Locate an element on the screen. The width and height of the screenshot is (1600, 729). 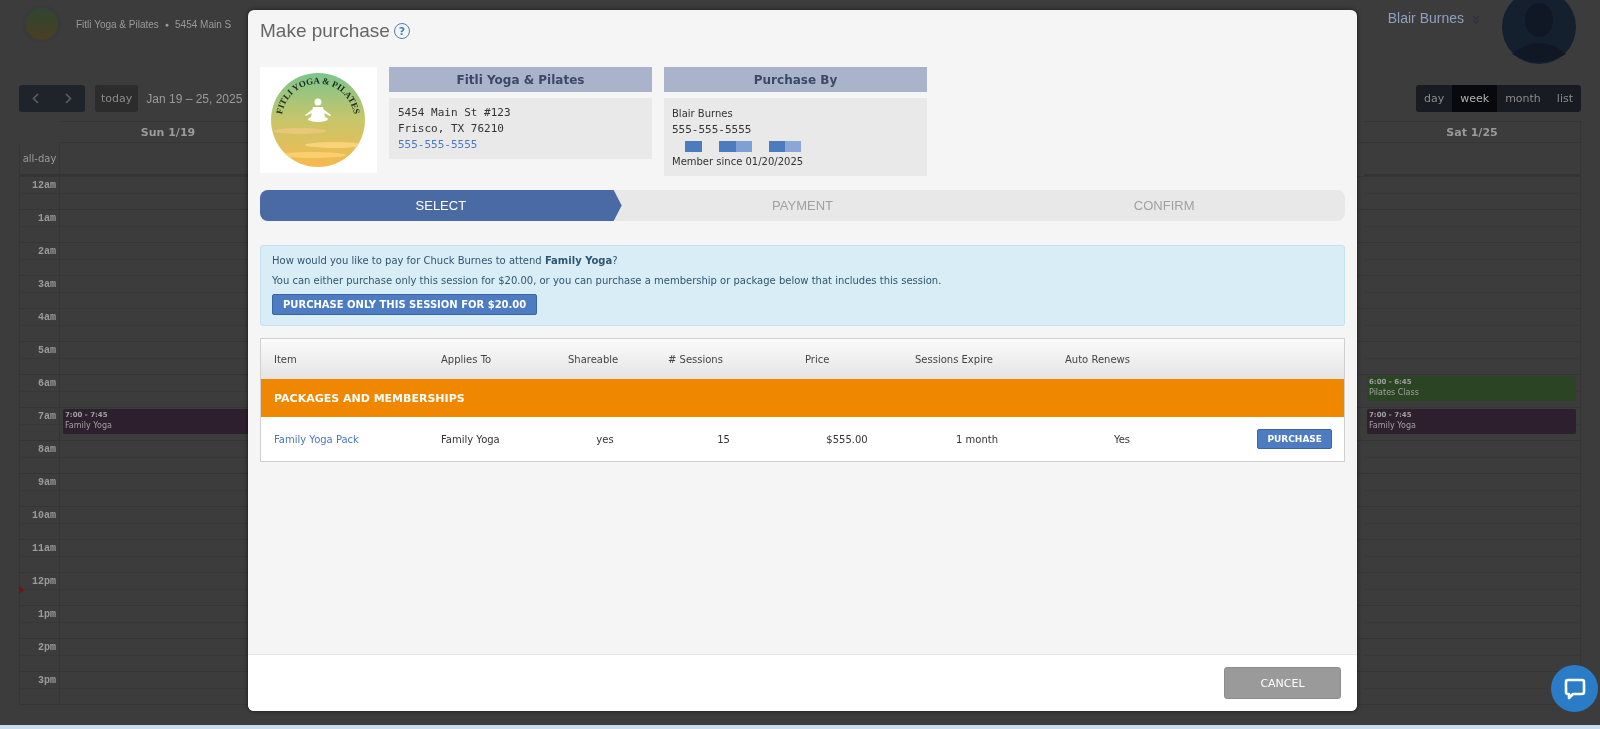
table-cell-text: Yes is located at coordinates (1122, 439).